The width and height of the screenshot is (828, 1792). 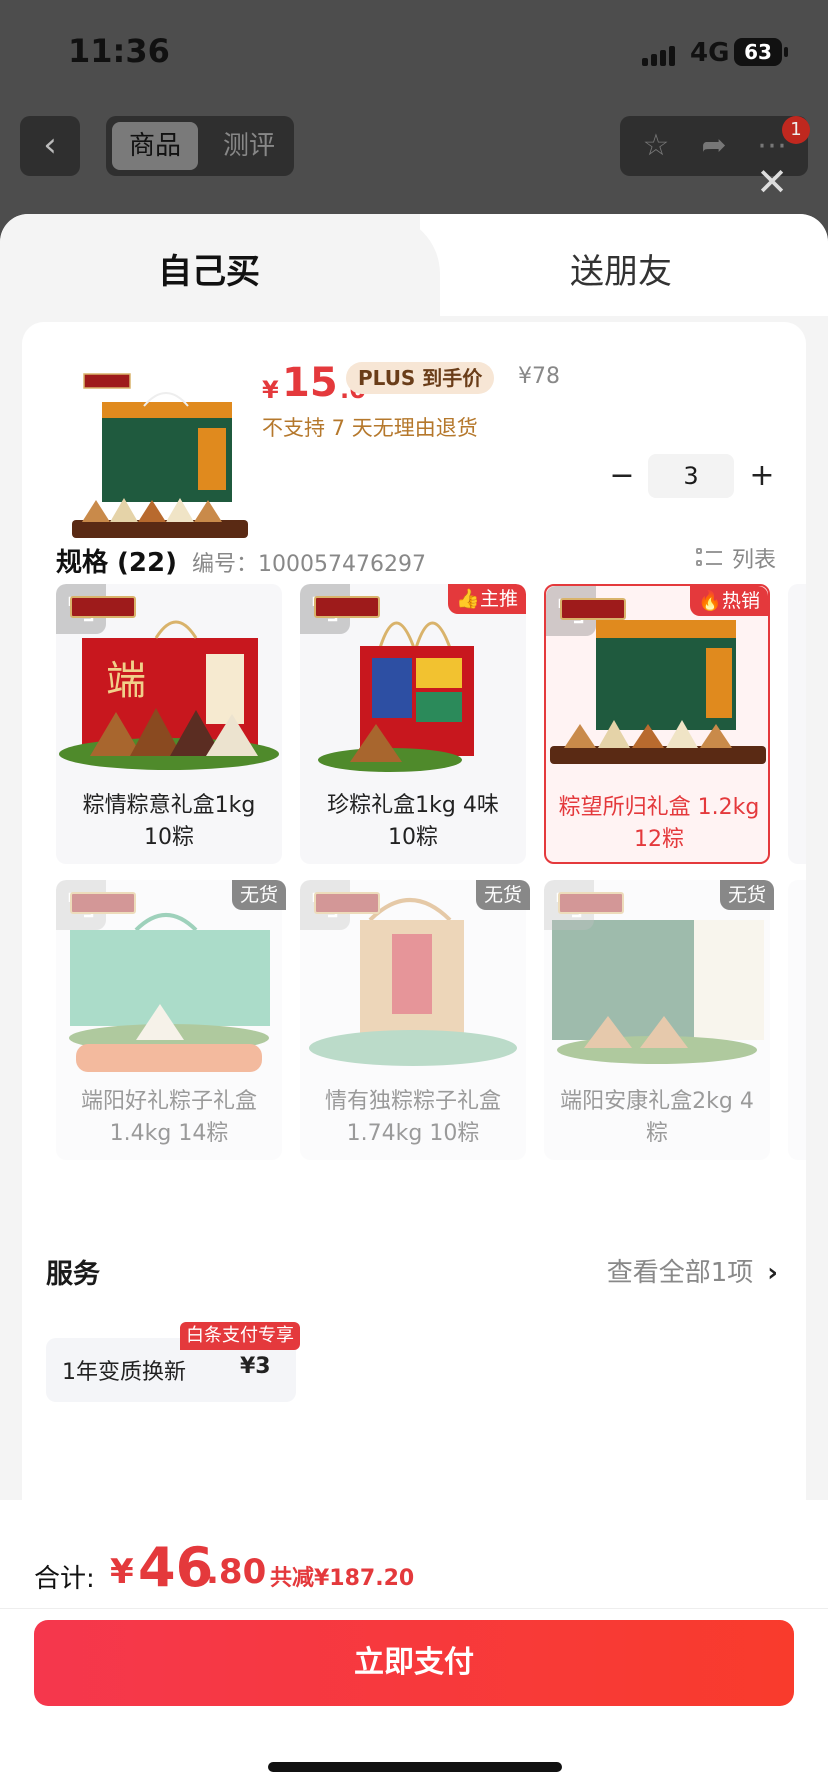 What do you see at coordinates (126, 681) in the screenshot?
I see `svg-text: 端` at bounding box center [126, 681].